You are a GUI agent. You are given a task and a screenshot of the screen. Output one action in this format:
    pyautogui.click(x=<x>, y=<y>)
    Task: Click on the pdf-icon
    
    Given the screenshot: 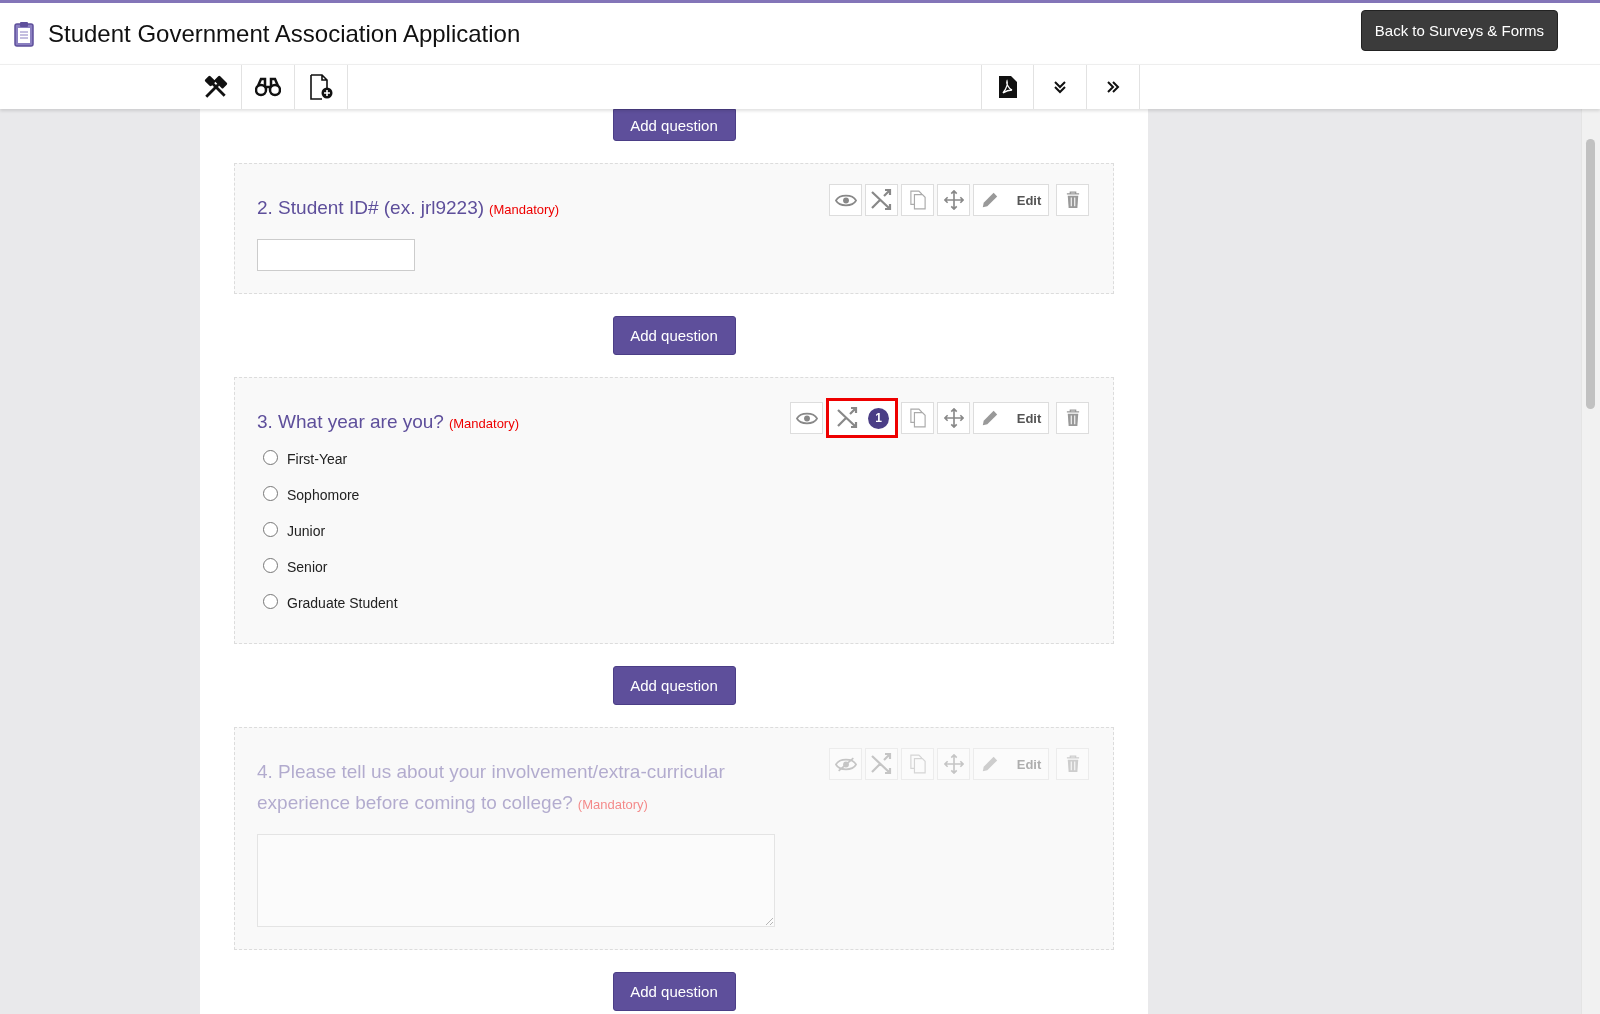 What is the action you would take?
    pyautogui.click(x=1007, y=87)
    